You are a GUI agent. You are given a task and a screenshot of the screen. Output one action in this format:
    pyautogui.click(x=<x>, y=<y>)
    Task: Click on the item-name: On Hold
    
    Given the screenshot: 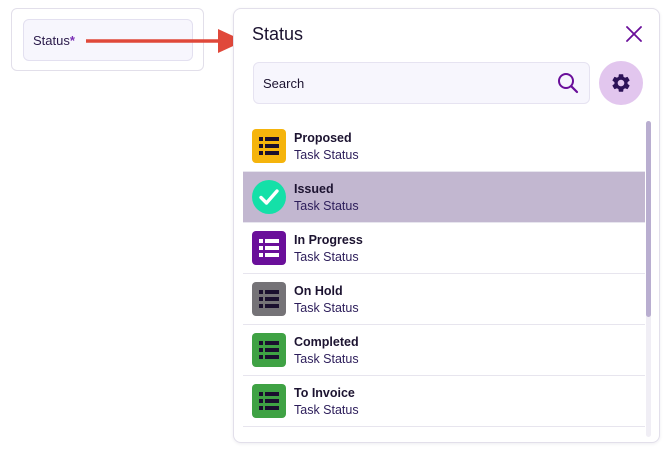 What is the action you would take?
    pyautogui.click(x=318, y=291)
    